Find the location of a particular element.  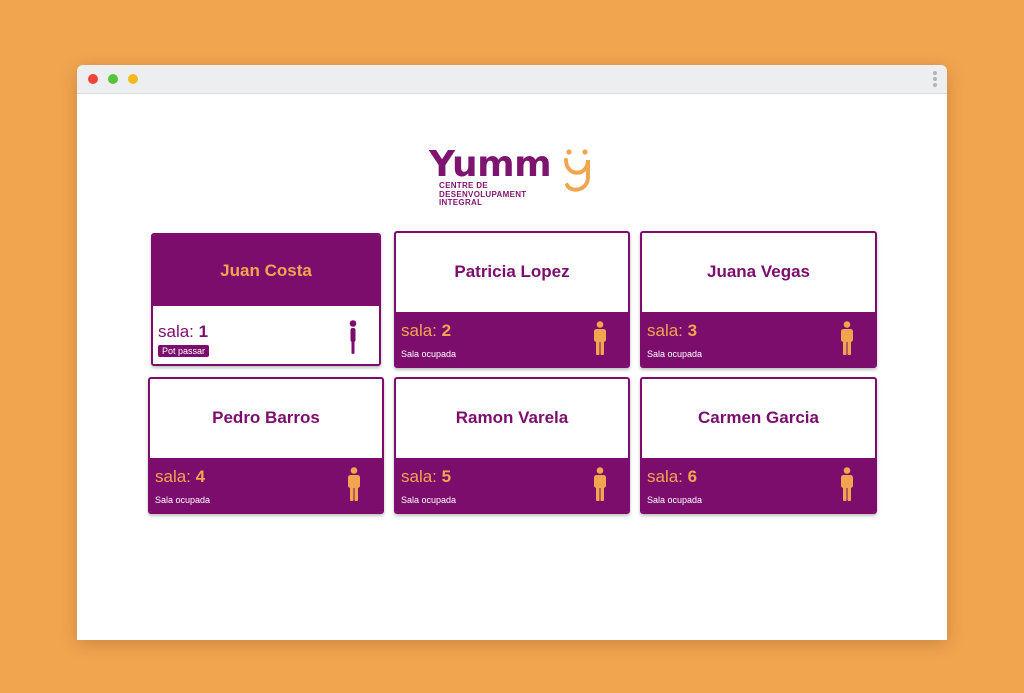

patient-name: Patricia Lopez is located at coordinates (512, 271).